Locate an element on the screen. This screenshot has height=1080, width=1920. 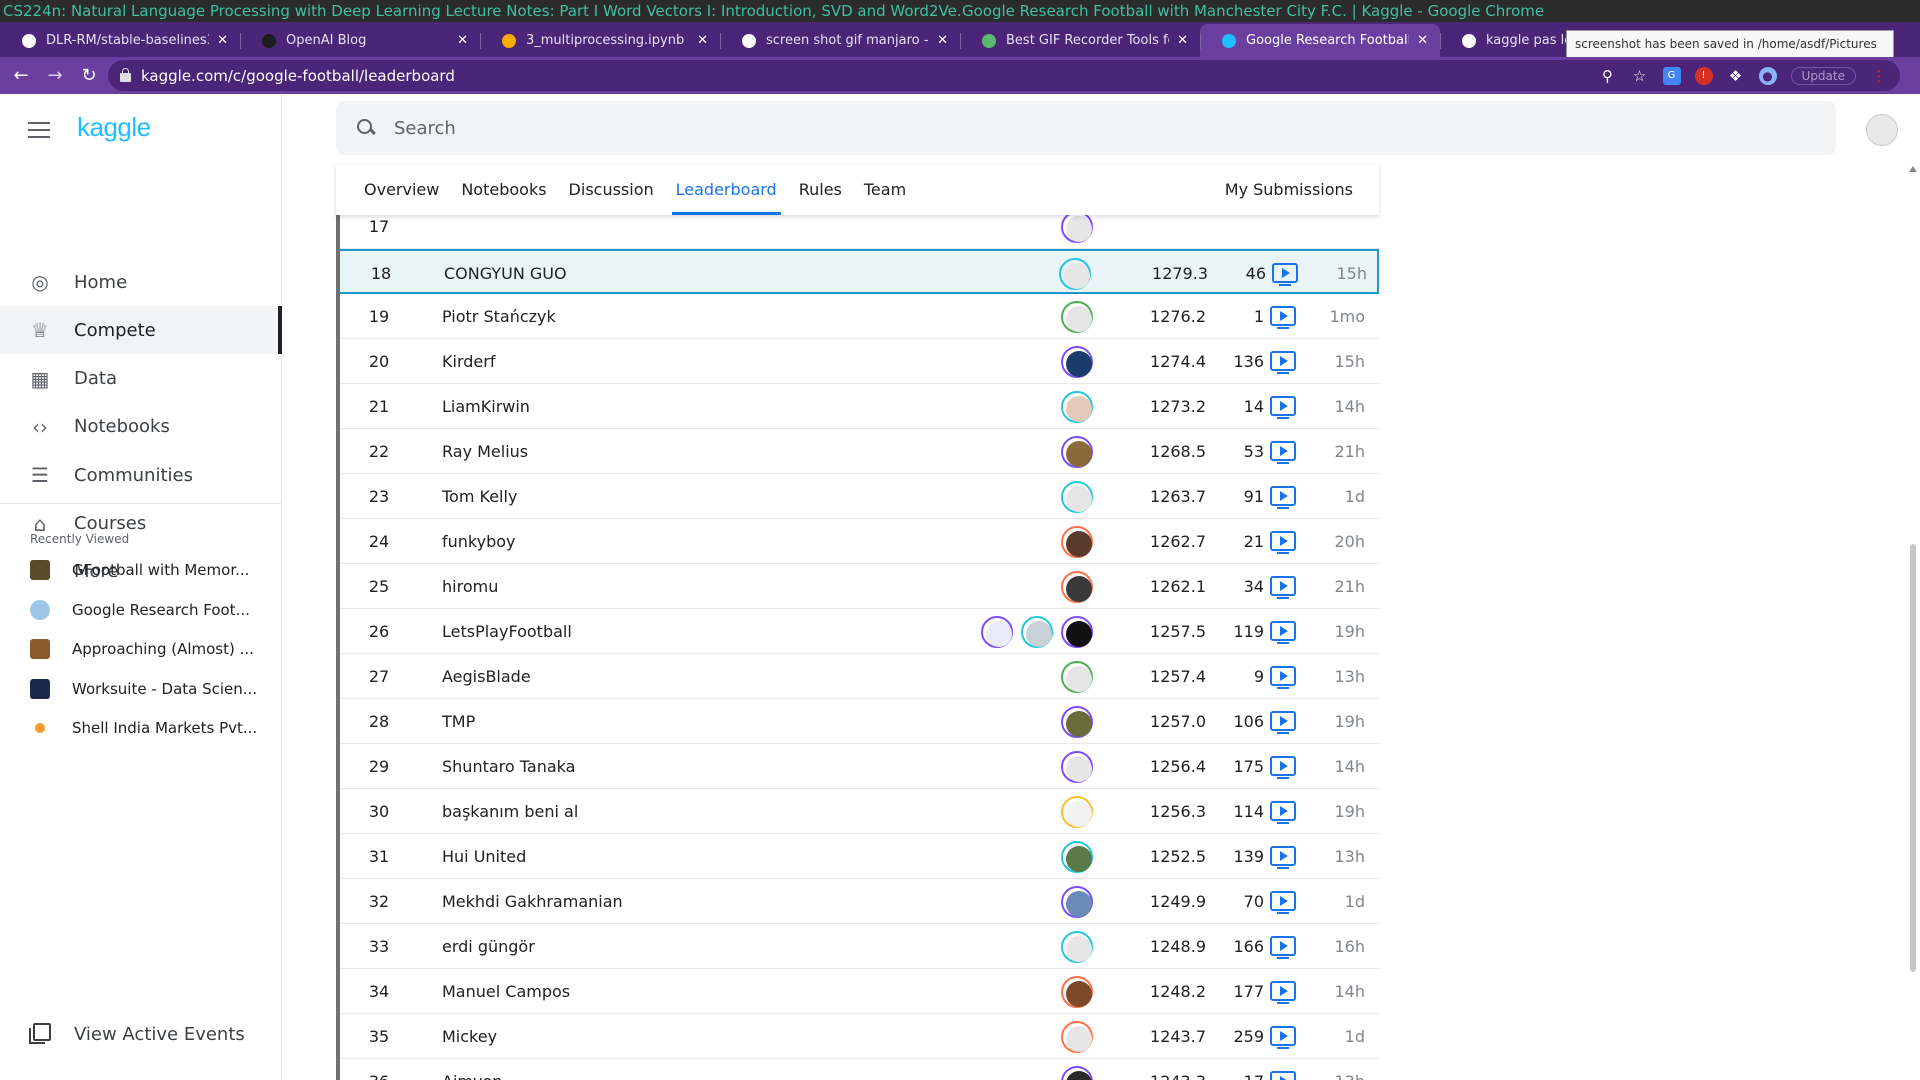
sidebar-item-home: ◎ Home is located at coordinates (141, 282).